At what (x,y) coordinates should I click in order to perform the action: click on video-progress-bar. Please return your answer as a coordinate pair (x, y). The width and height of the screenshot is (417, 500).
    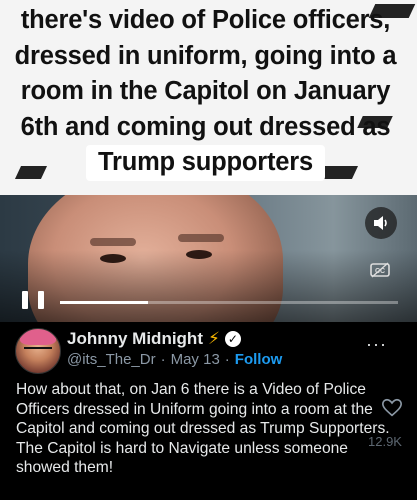
    Looking at the image, I should click on (229, 302).